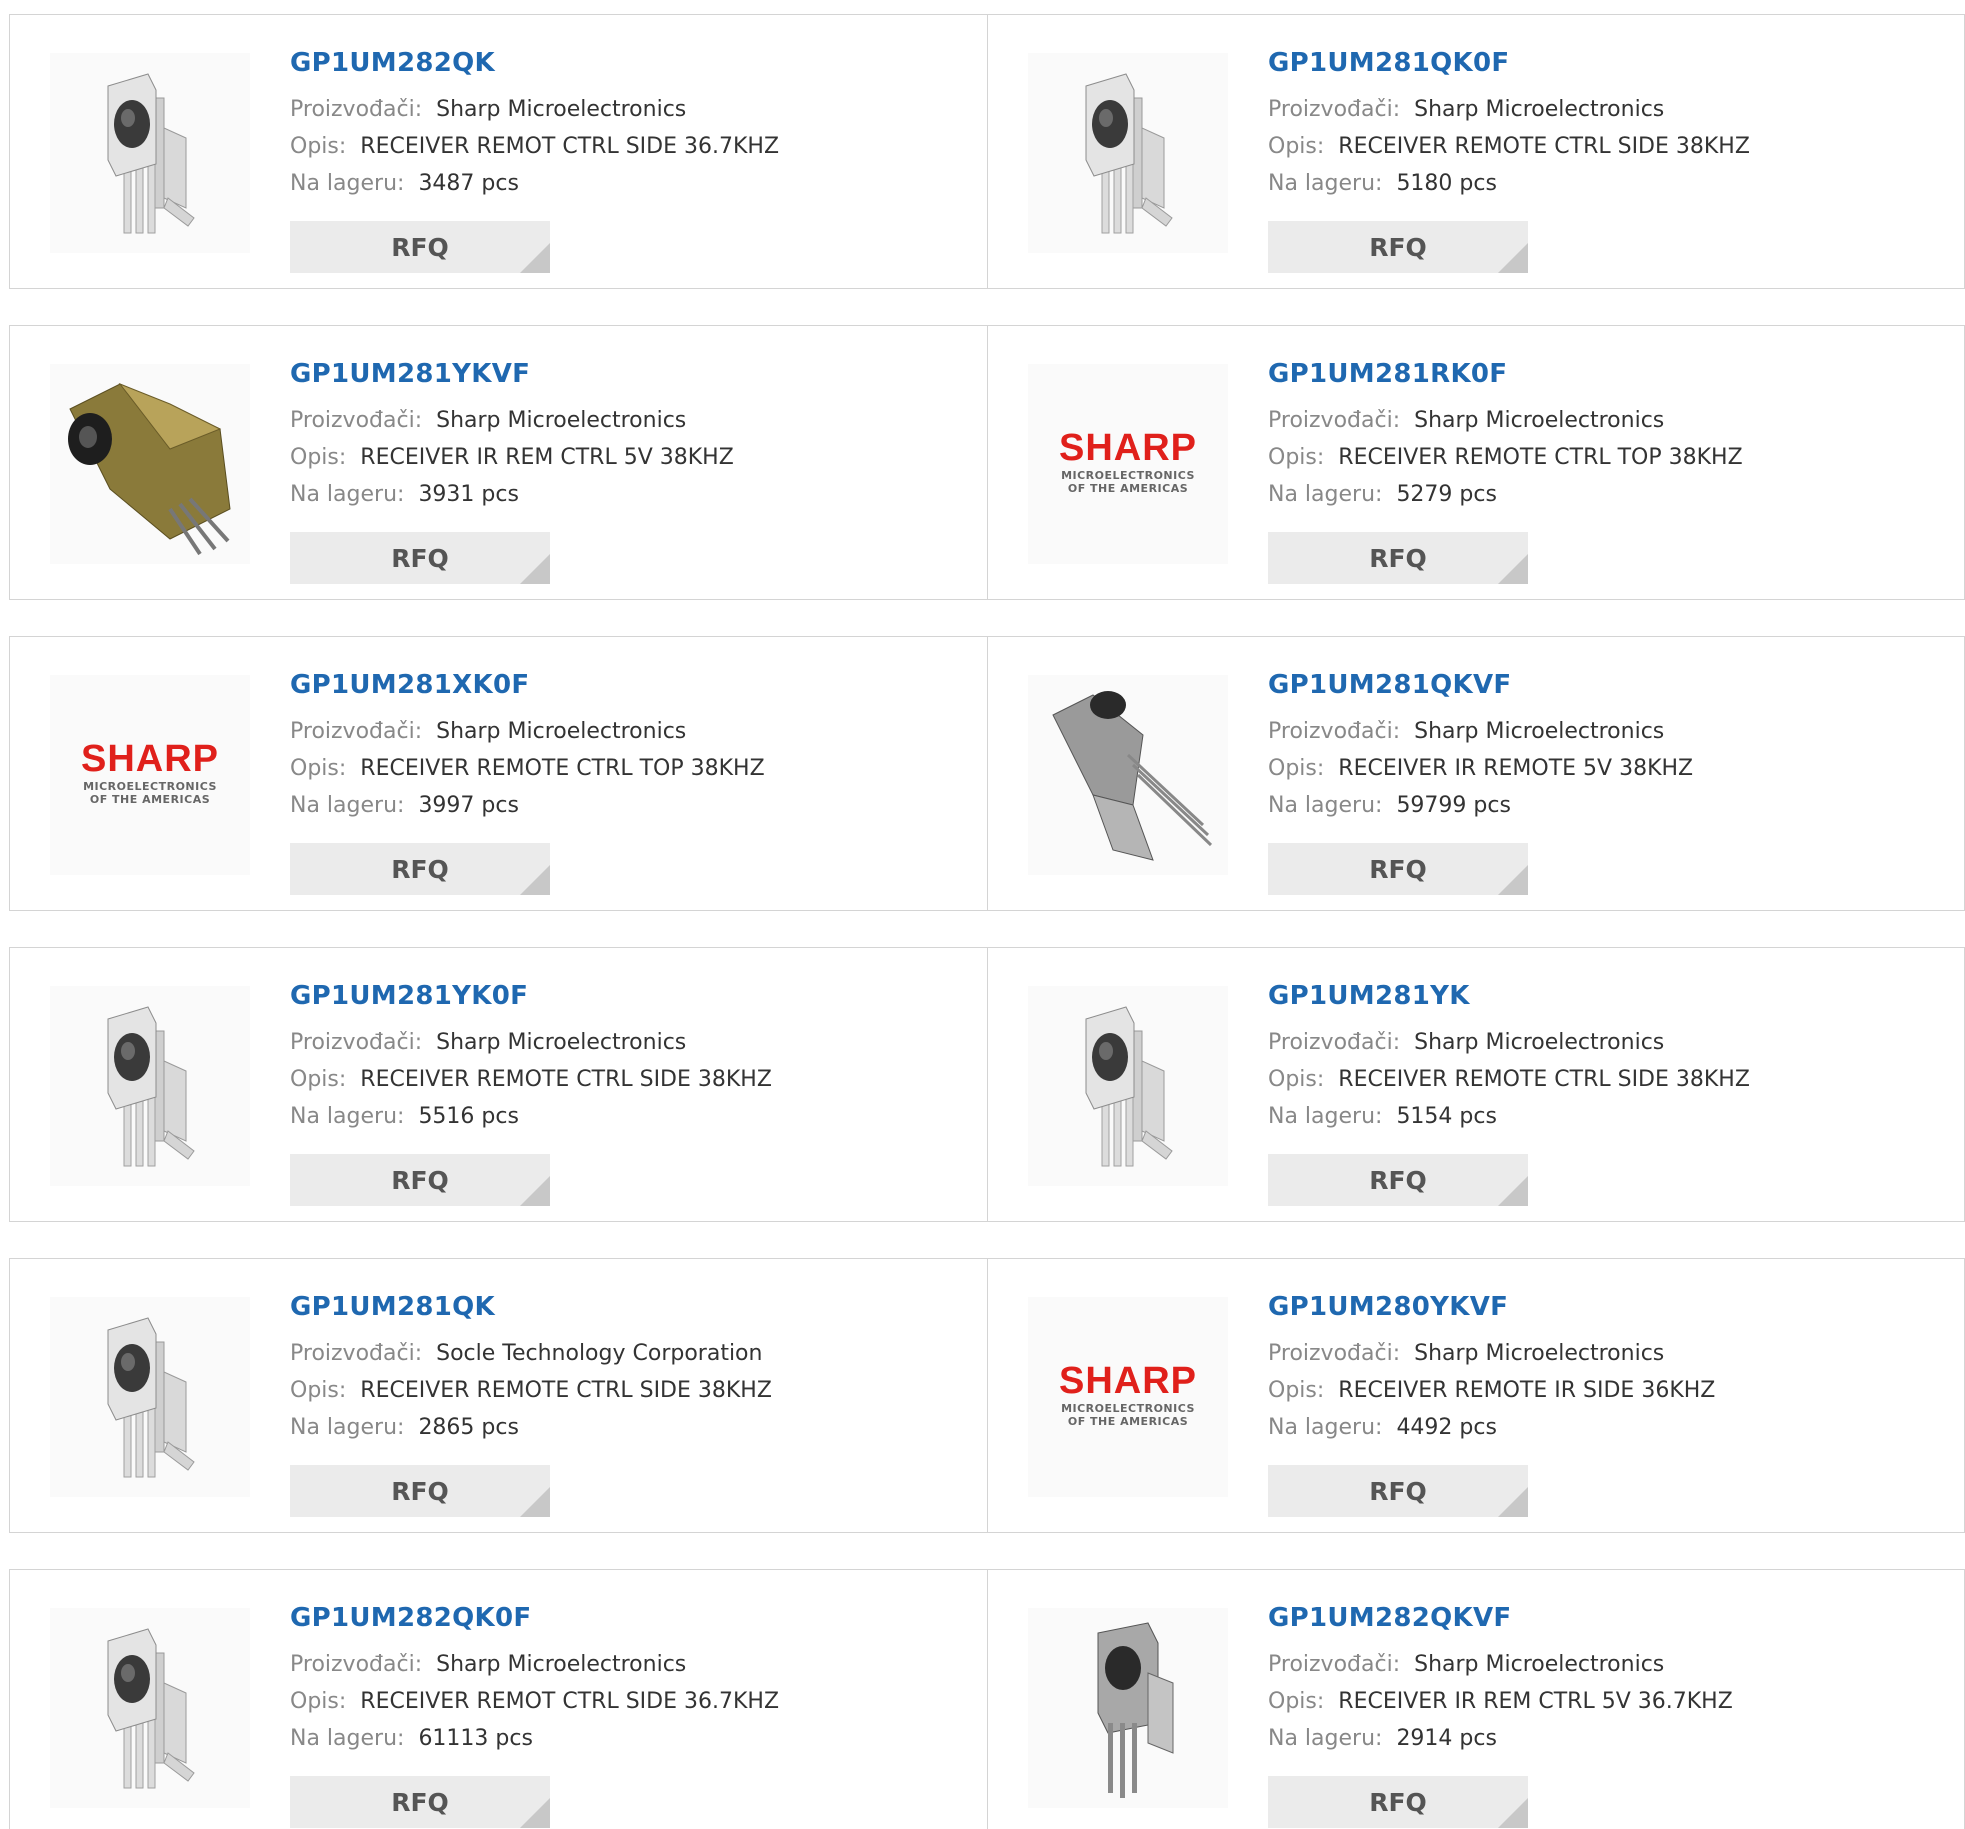 This screenshot has height=1829, width=1965. Describe the element at coordinates (531, 1116) in the screenshot. I see `stock-row: Na lageru: 5516 pcs` at that location.